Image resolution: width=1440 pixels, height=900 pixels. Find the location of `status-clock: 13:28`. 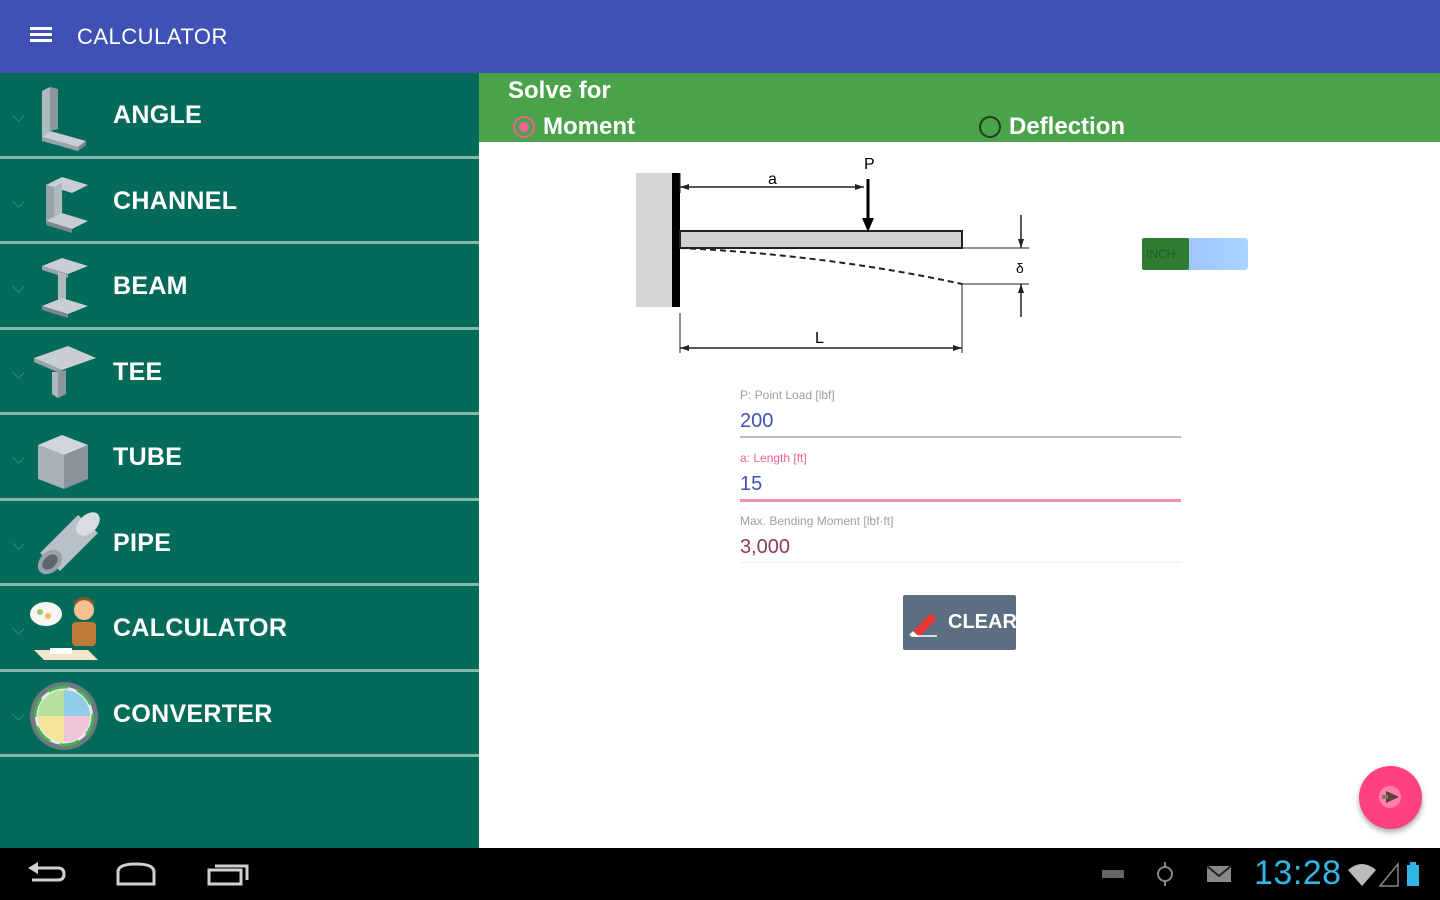

status-clock: 13:28 is located at coordinates (1298, 873).